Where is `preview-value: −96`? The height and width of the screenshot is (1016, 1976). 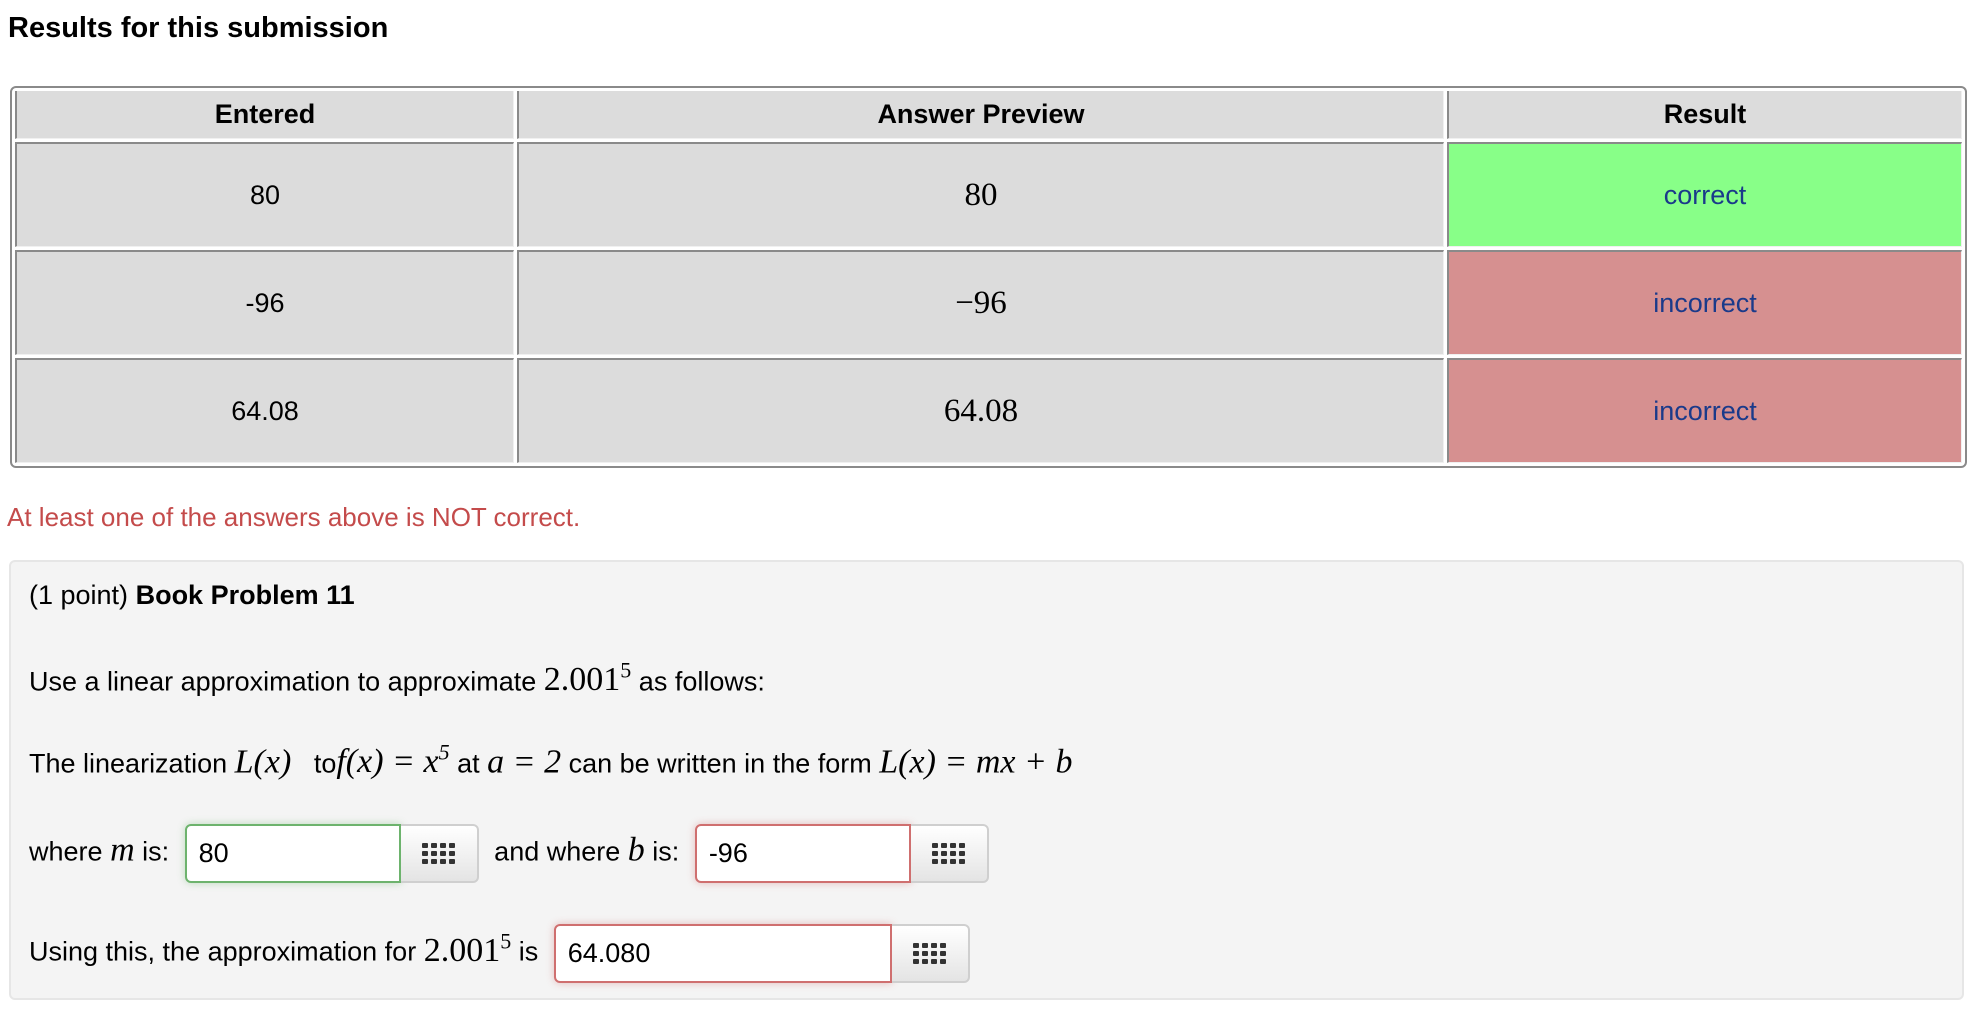 preview-value: −96 is located at coordinates (981, 302).